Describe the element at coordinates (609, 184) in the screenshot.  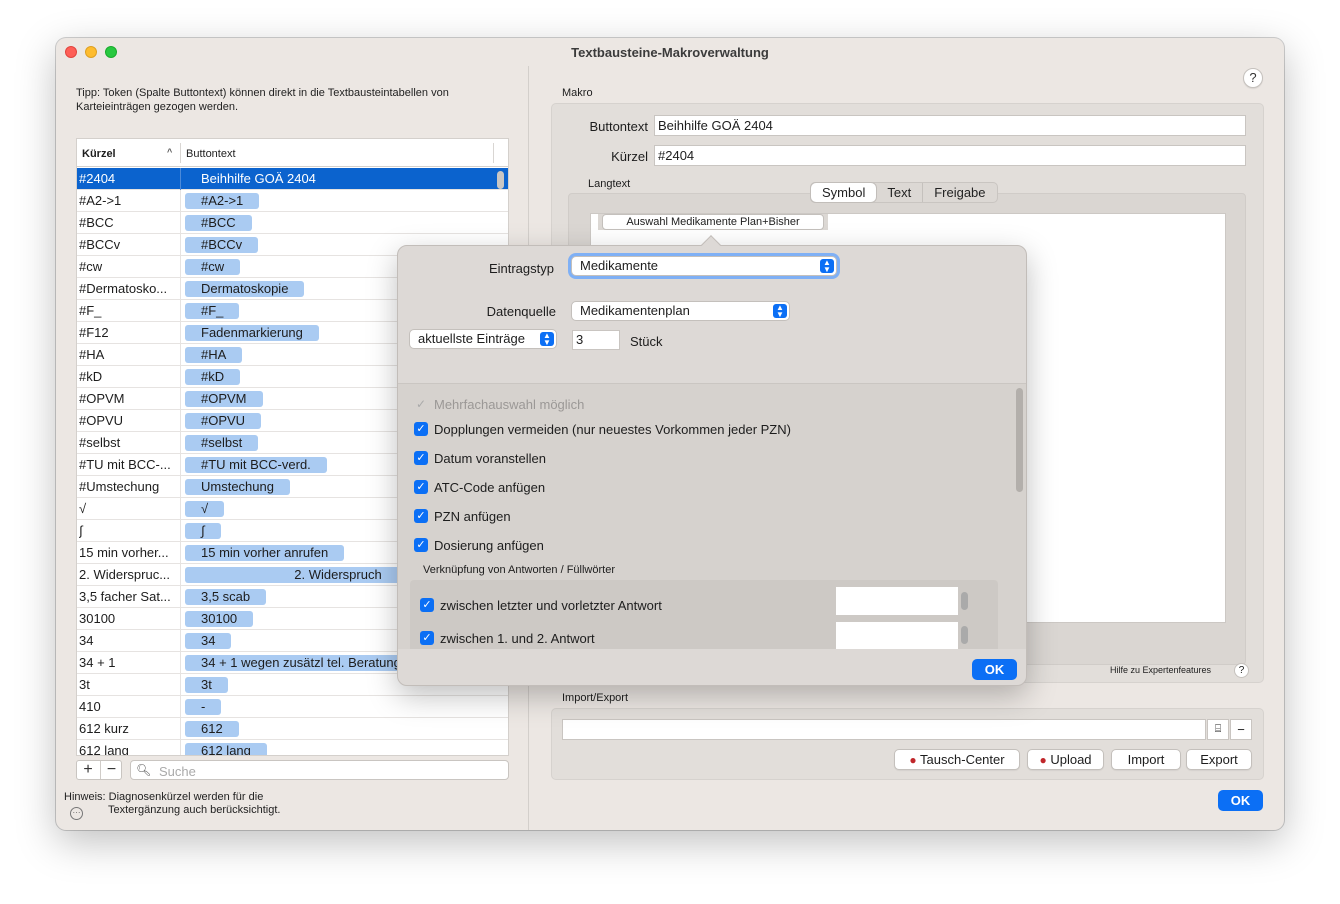
I see `langtext-label: Langtext` at that location.